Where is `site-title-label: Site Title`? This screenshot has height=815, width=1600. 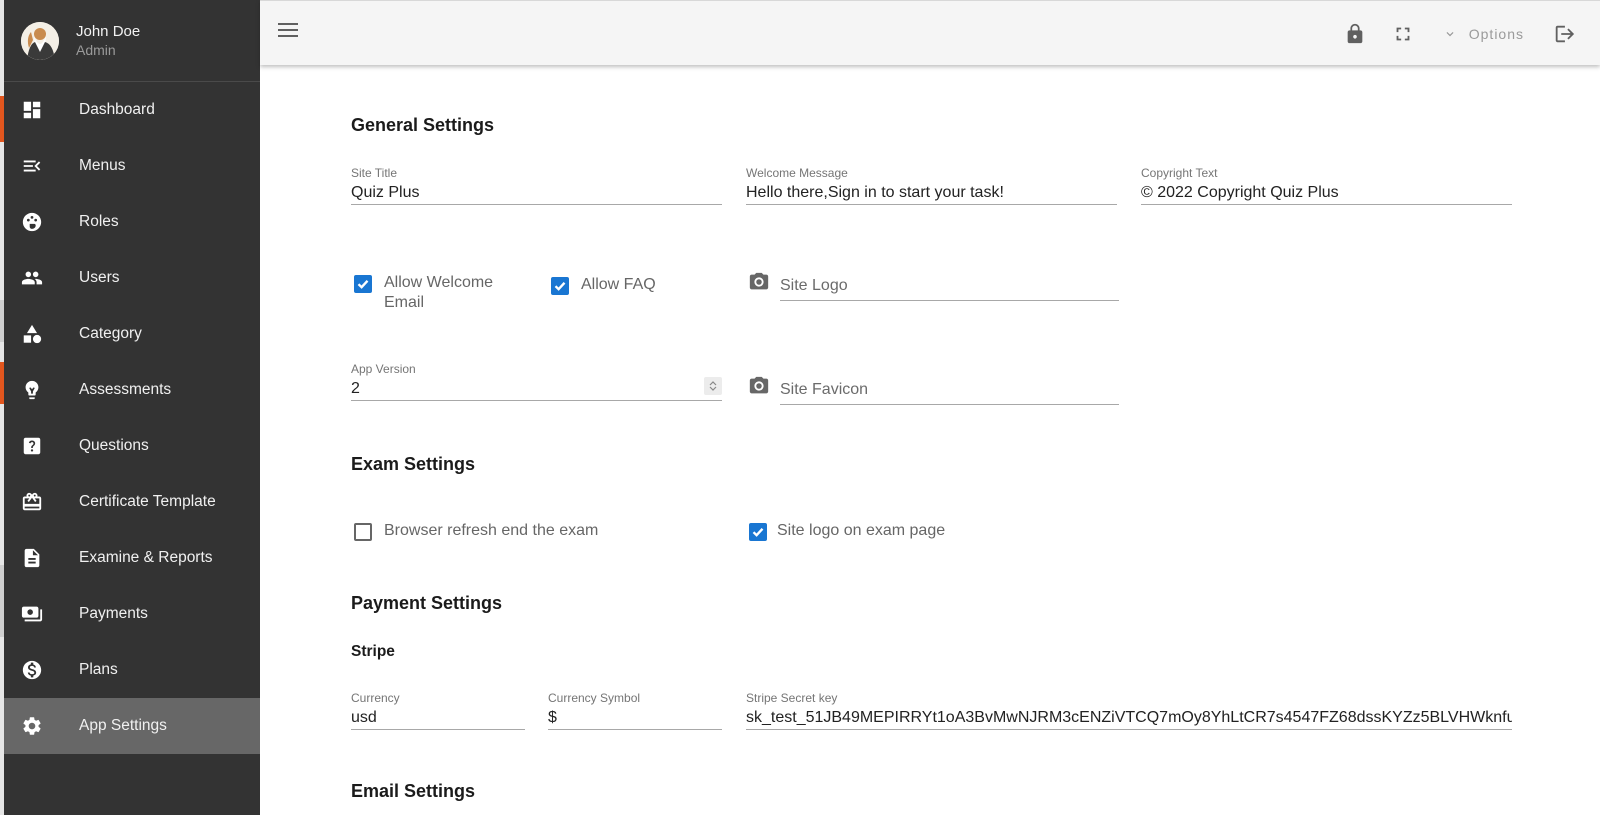 site-title-label: Site Title is located at coordinates (374, 173).